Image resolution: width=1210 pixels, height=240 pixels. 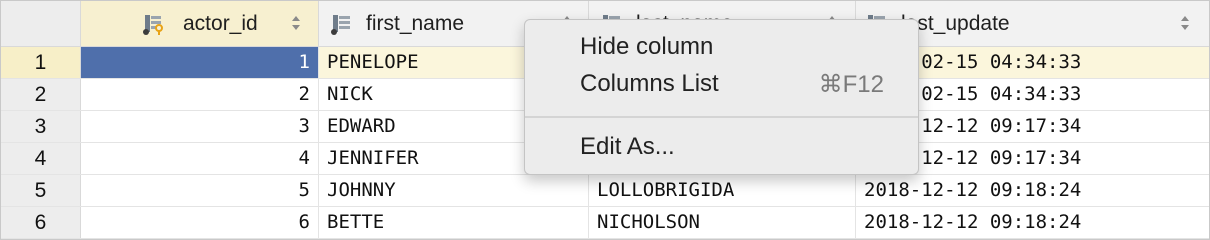 I want to click on row-number: 3, so click(x=41, y=126).